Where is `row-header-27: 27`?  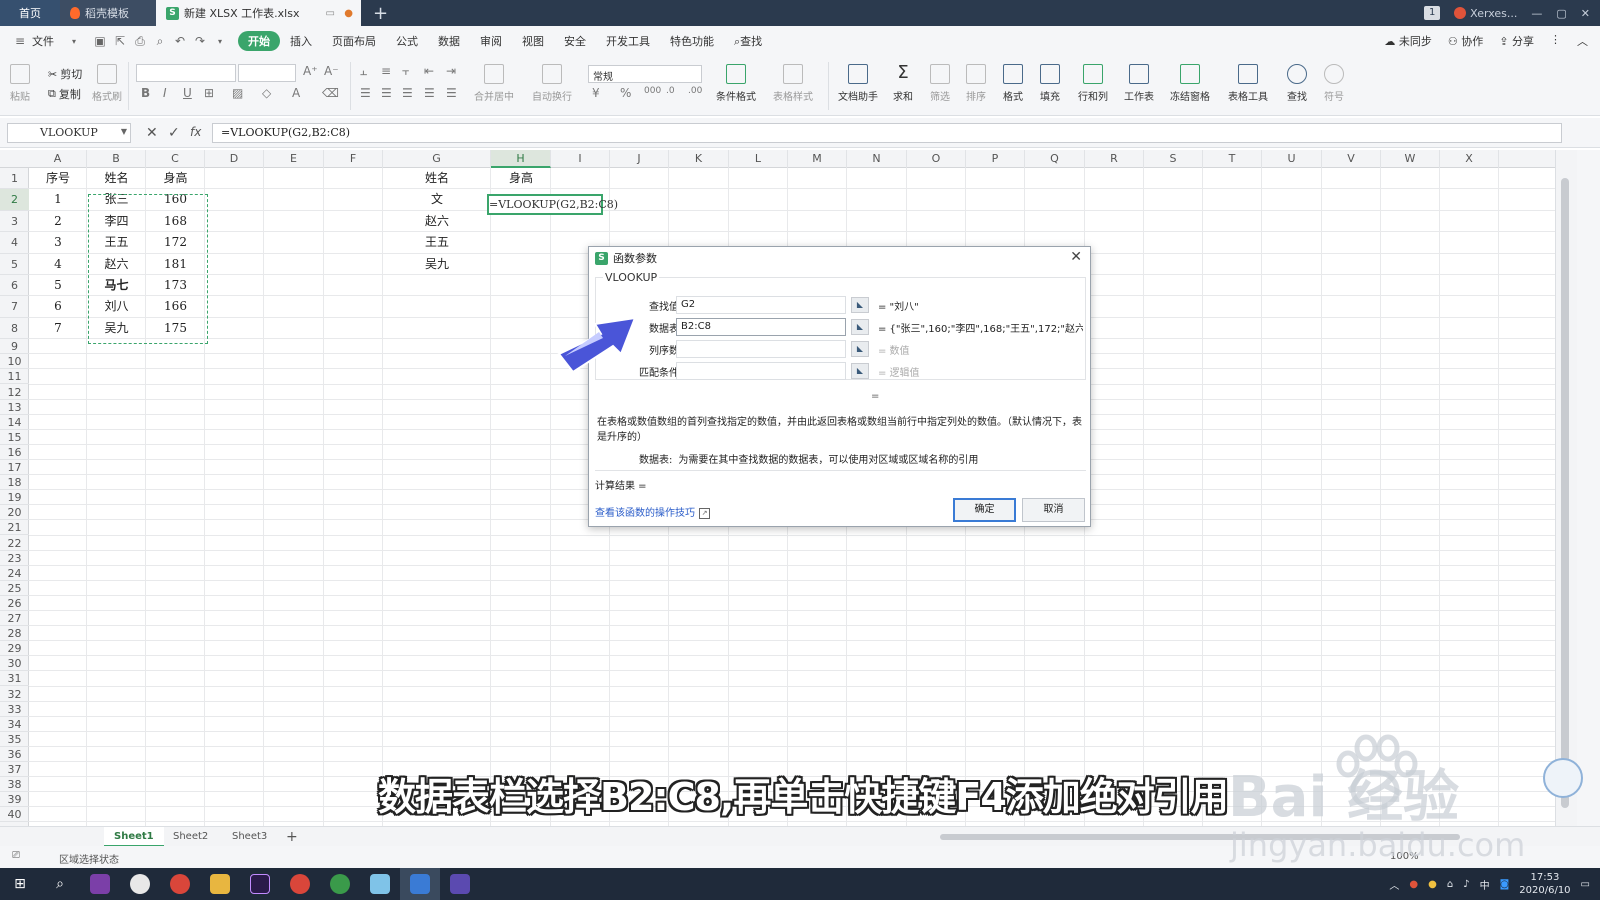
row-header-27: 27 is located at coordinates (14, 619).